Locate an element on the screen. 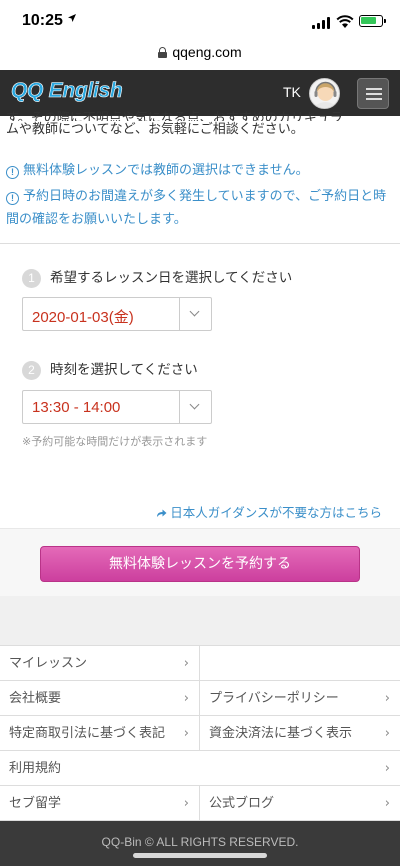 The width and height of the screenshot is (400, 866). notice-text: 無料体験レッスンでは教師の選択はできません。 is located at coordinates (166, 170).